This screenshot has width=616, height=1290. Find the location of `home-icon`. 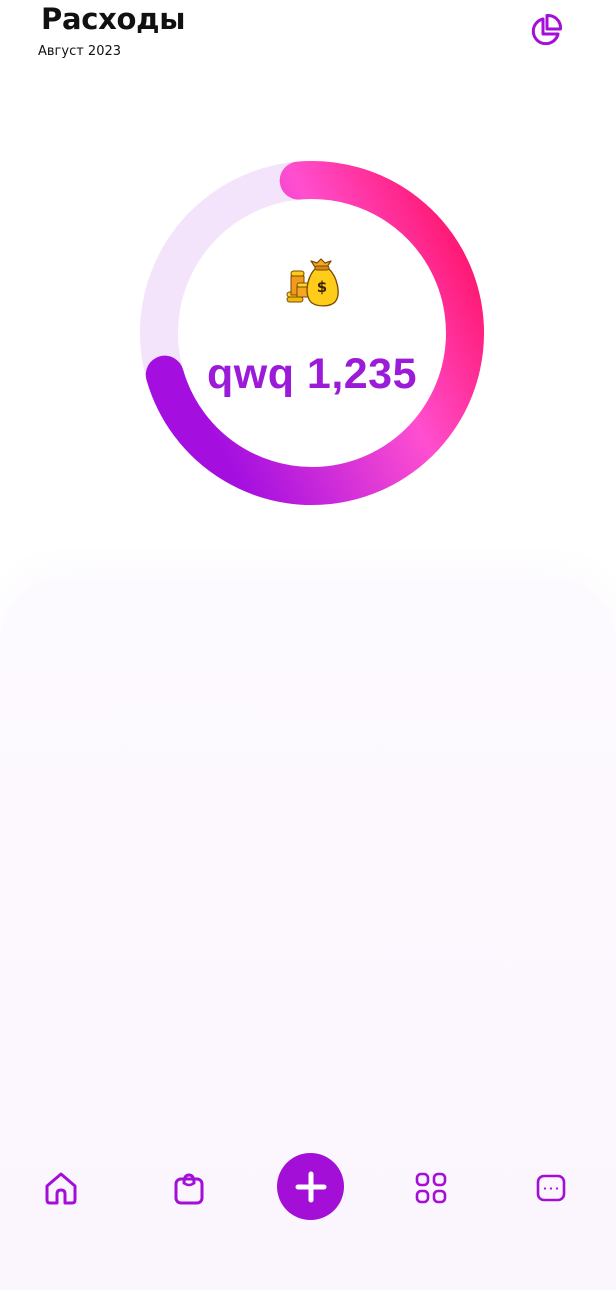

home-icon is located at coordinates (61, 1188).